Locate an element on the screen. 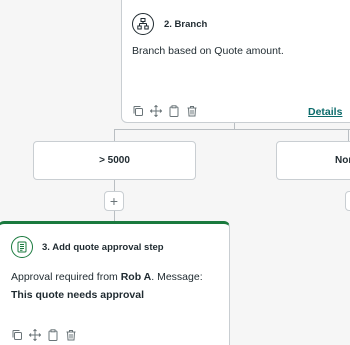 The width and height of the screenshot is (350, 345). branch-icon is located at coordinates (143, 24).